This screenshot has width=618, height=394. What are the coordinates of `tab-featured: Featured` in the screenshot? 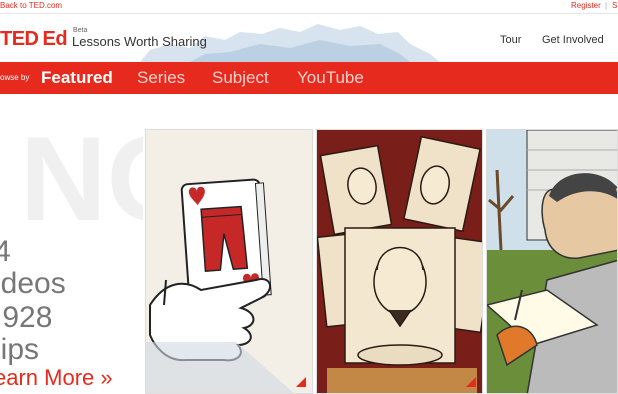 It's located at (77, 78).